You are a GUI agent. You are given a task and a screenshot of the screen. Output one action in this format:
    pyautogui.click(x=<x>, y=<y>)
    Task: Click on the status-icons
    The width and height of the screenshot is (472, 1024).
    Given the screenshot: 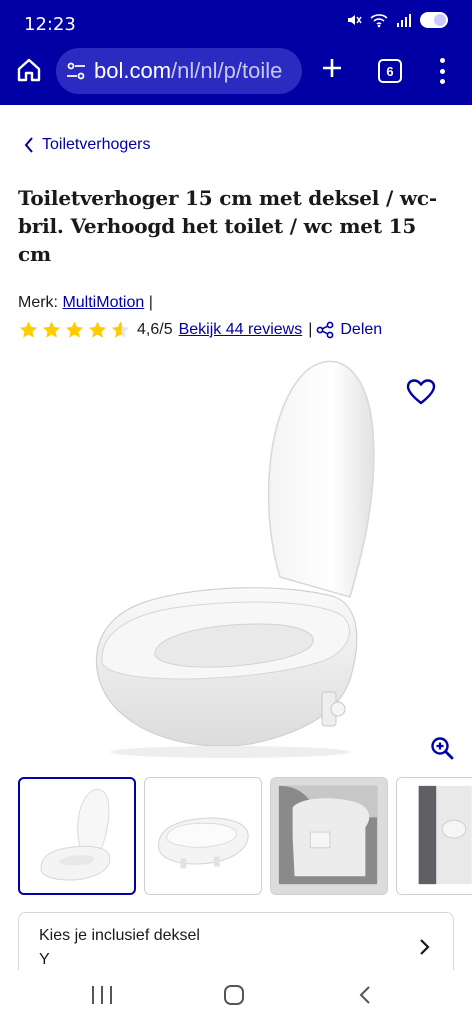 What is the action you would take?
    pyautogui.click(x=397, y=20)
    